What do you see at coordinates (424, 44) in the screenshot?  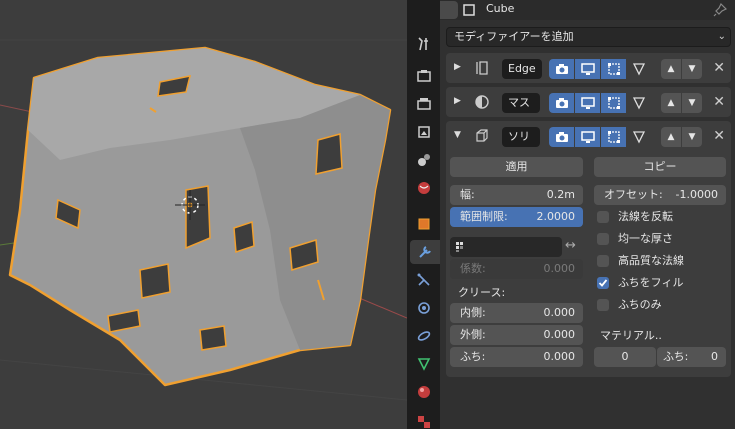 I see `tool-tab` at bounding box center [424, 44].